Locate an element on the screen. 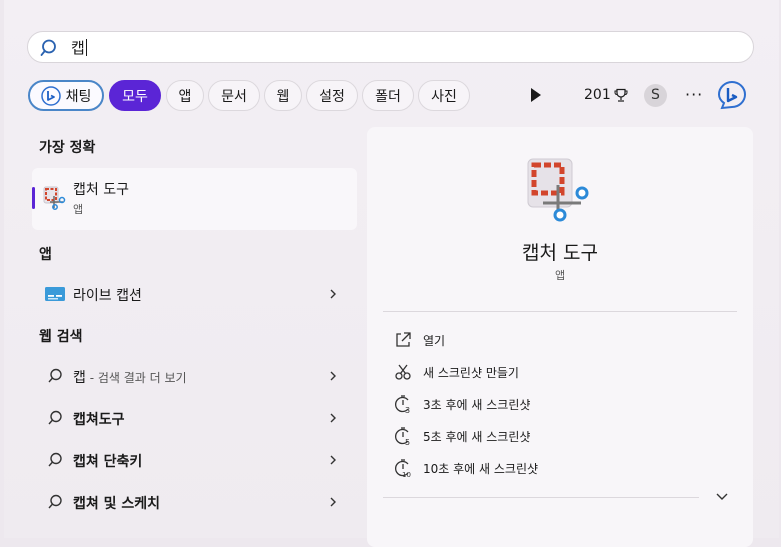  tab-settings: 설정 is located at coordinates (332, 95).